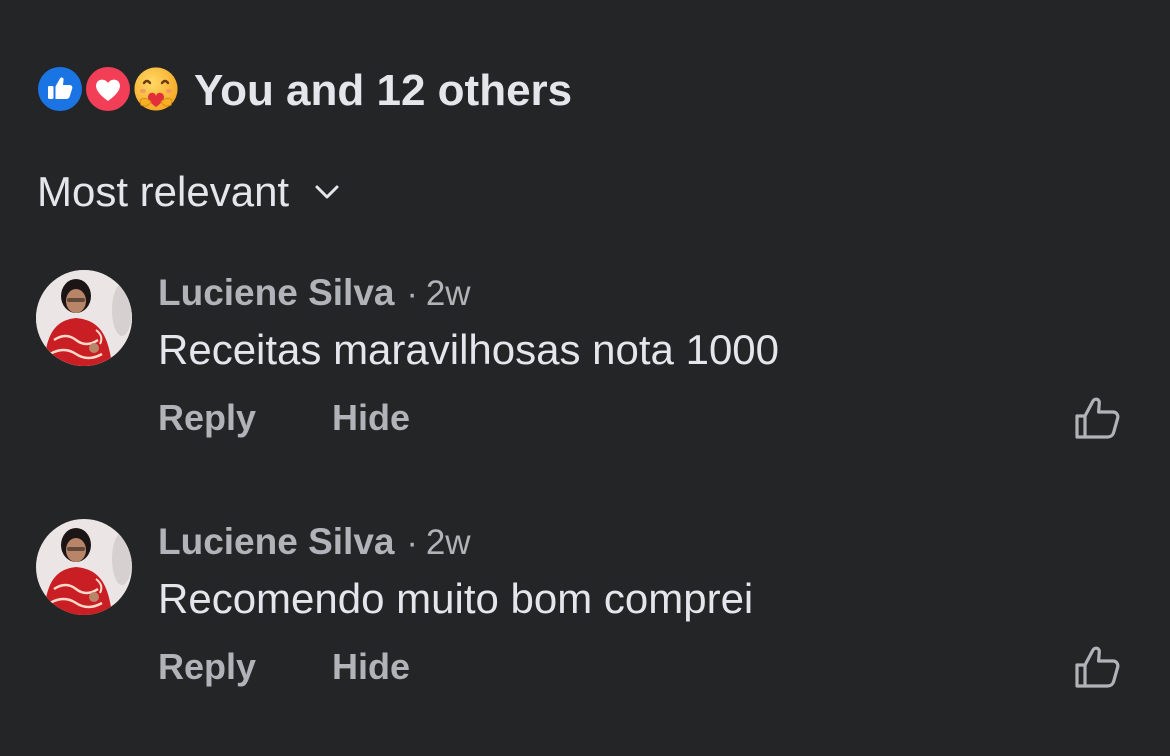 This screenshot has width=1170, height=756. What do you see at coordinates (60, 89) in the screenshot?
I see `like-icon` at bounding box center [60, 89].